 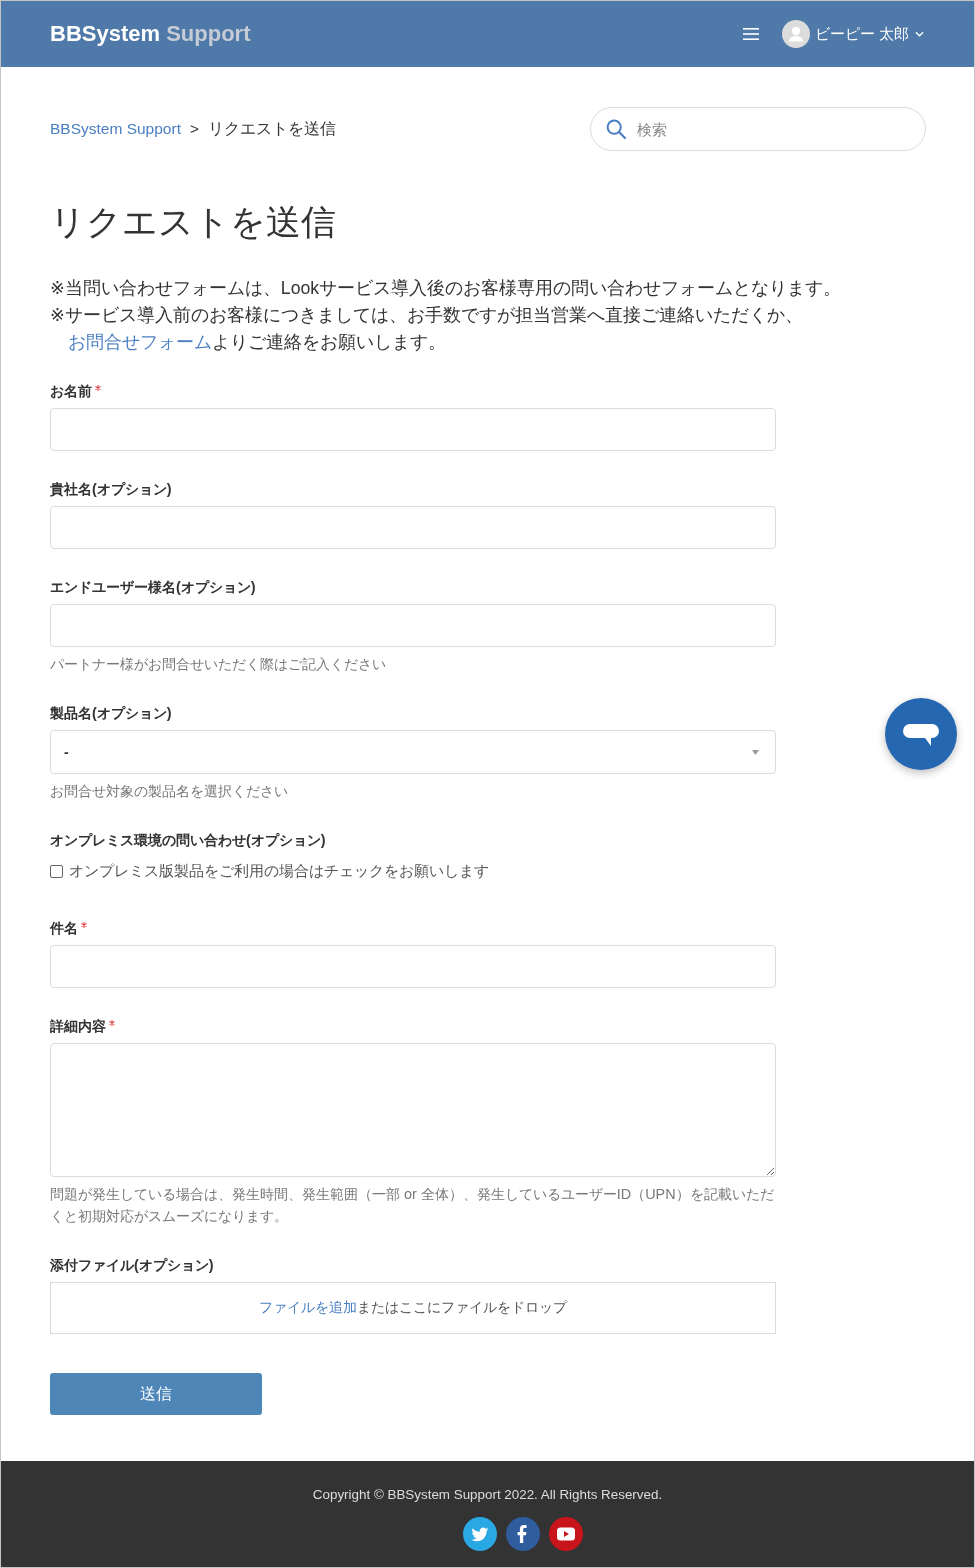 I want to click on contact-form-link: お問合せフォーム, so click(x=139, y=342).